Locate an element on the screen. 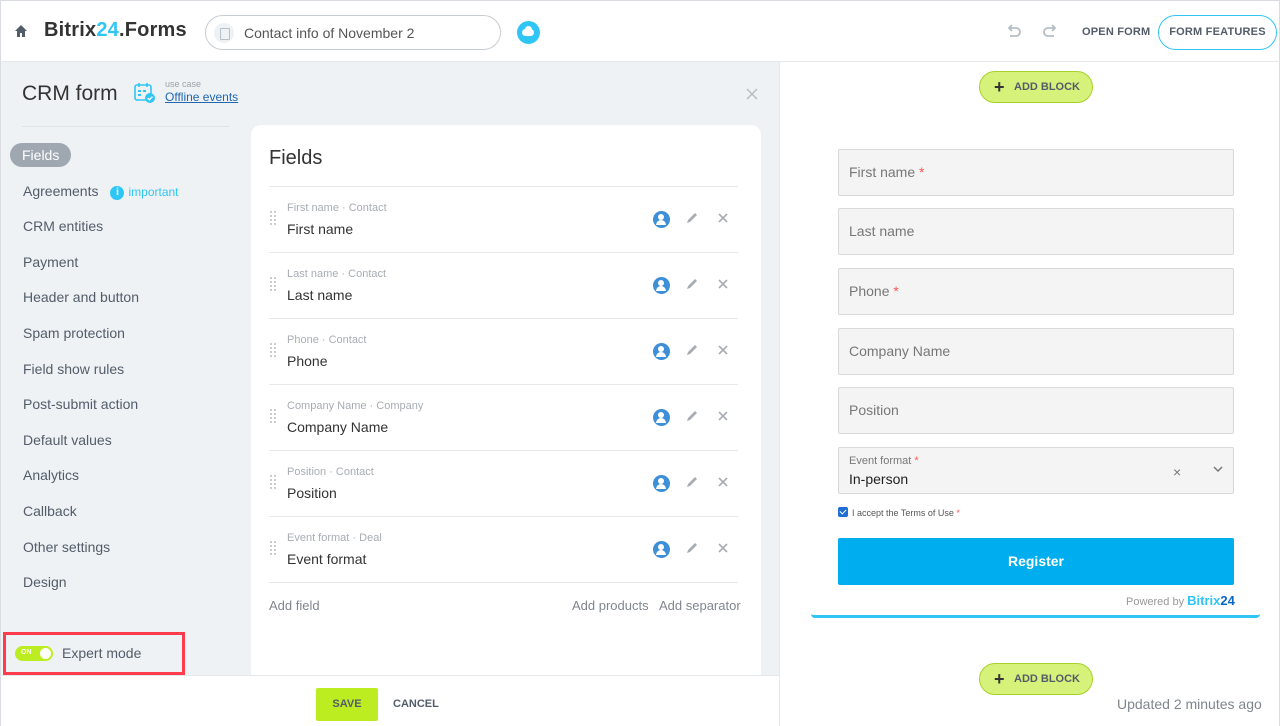 This screenshot has height=726, width=1280. clear-icon: × is located at coordinates (1177, 472).